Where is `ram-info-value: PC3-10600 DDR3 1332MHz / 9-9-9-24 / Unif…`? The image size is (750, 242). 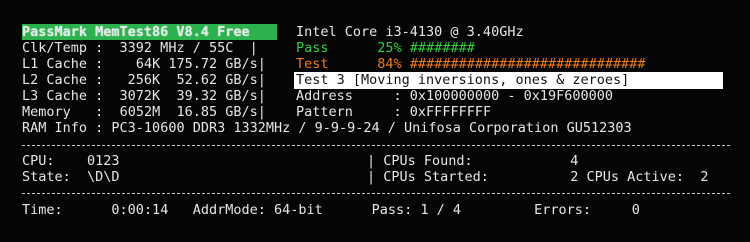
ram-info-value: PC3-10600 DDR3 1332MHz / 9-9-9-24 / Unif… is located at coordinates (371, 128).